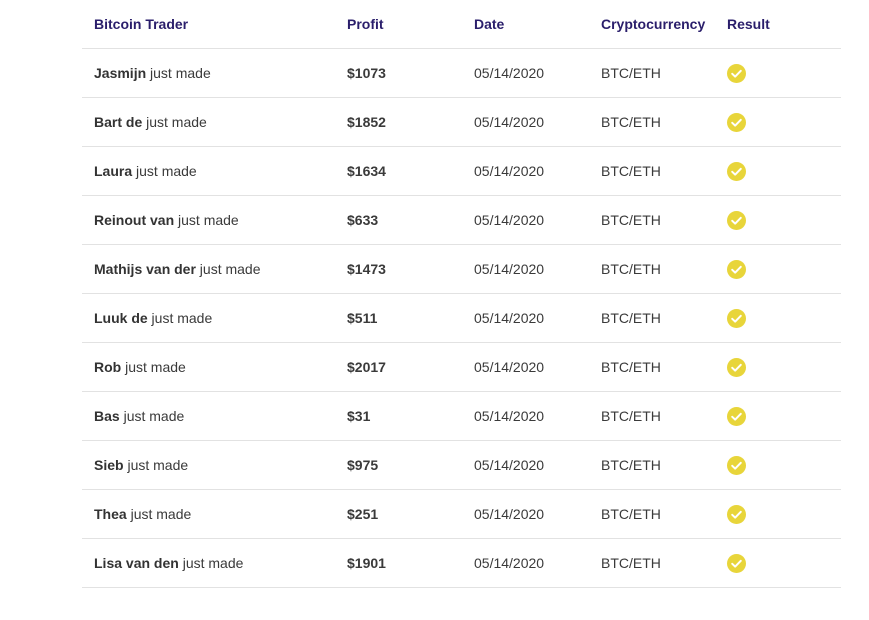 The image size is (869, 620). I want to click on trader-name: Laura, so click(113, 170).